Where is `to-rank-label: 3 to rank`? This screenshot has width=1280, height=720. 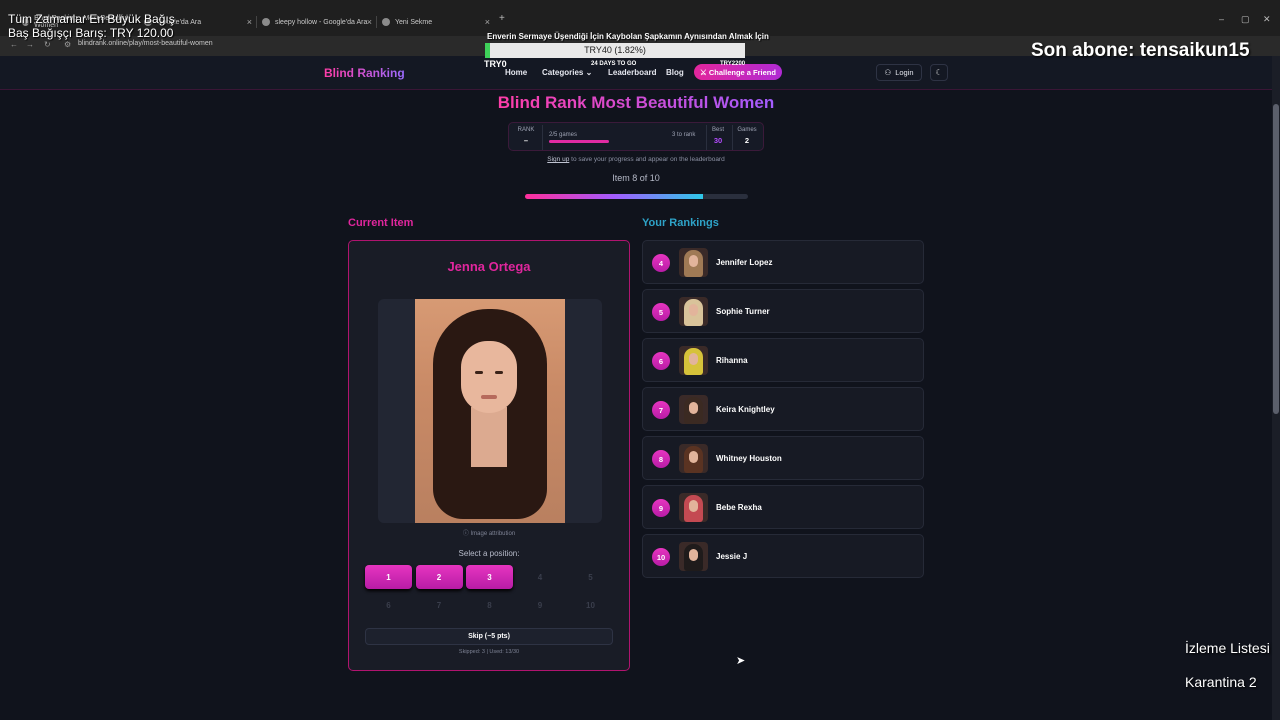
to-rank-label: 3 to rank is located at coordinates (684, 135).